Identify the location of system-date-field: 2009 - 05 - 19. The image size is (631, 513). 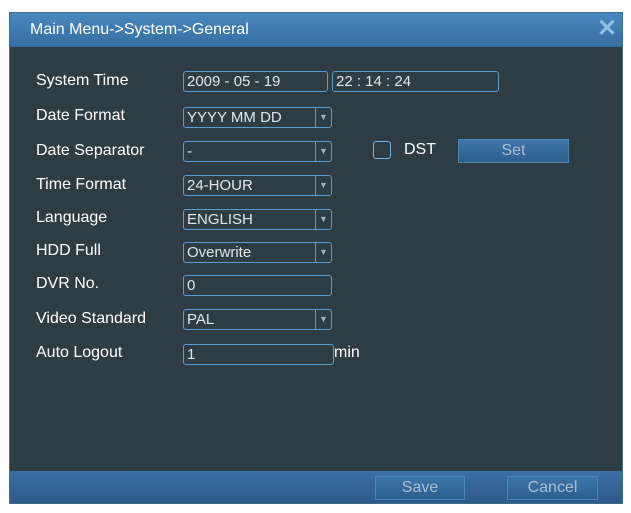
(255, 81).